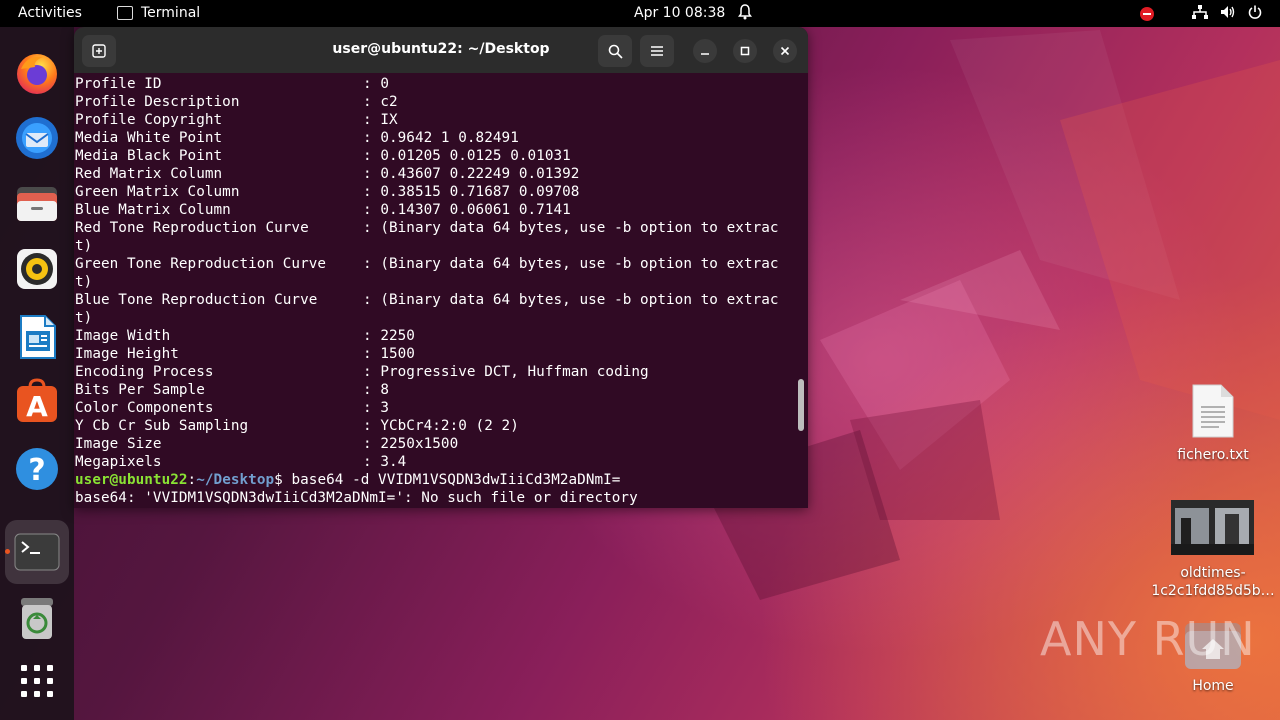 The image size is (1280, 720). Describe the element at coordinates (118, 444) in the screenshot. I see `exif-key: Image Size` at that location.